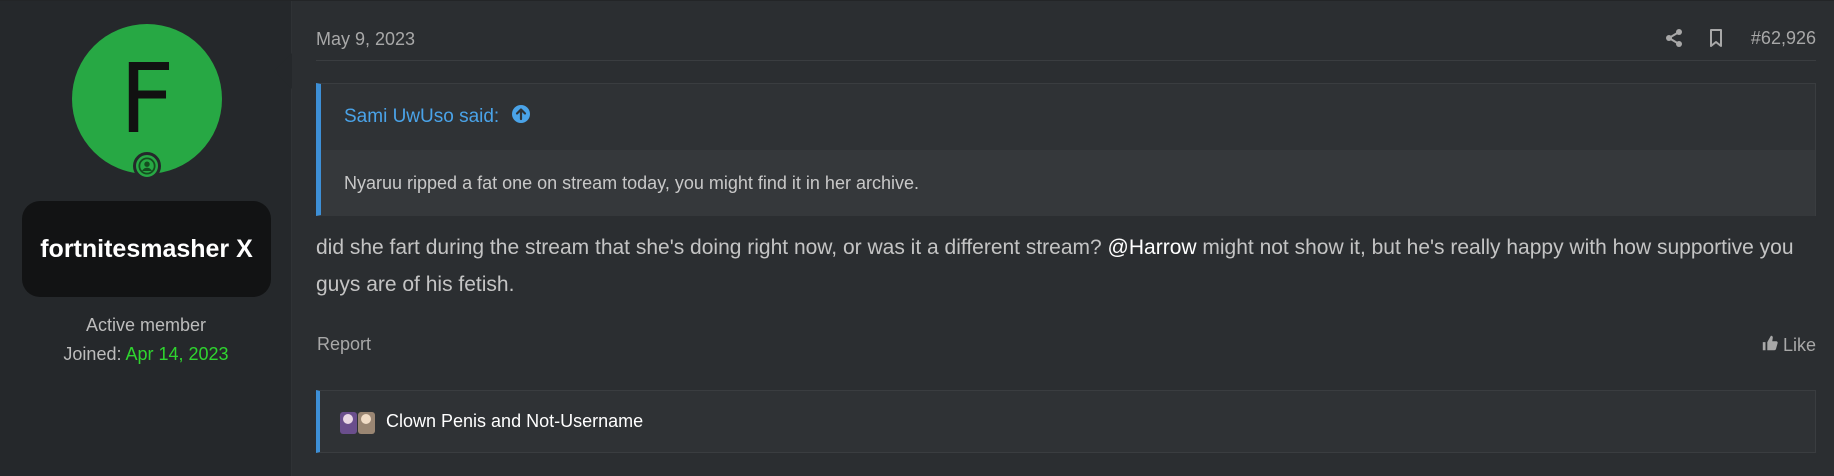 This screenshot has height=476, width=1834. What do you see at coordinates (1066, 44) in the screenshot?
I see `post-header: May 9, 2023 #62,926` at bounding box center [1066, 44].